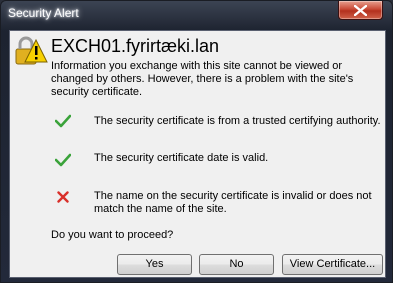 The image size is (393, 283). Describe the element at coordinates (112, 235) in the screenshot. I see `proceed-question: Do you want to proceed?` at that location.